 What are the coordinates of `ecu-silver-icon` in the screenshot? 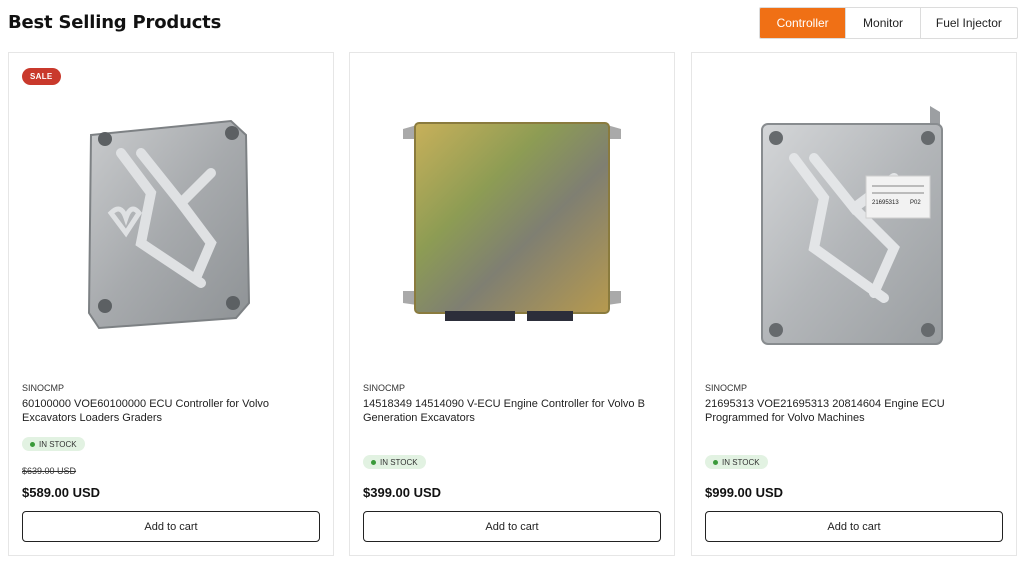 It's located at (169, 224).